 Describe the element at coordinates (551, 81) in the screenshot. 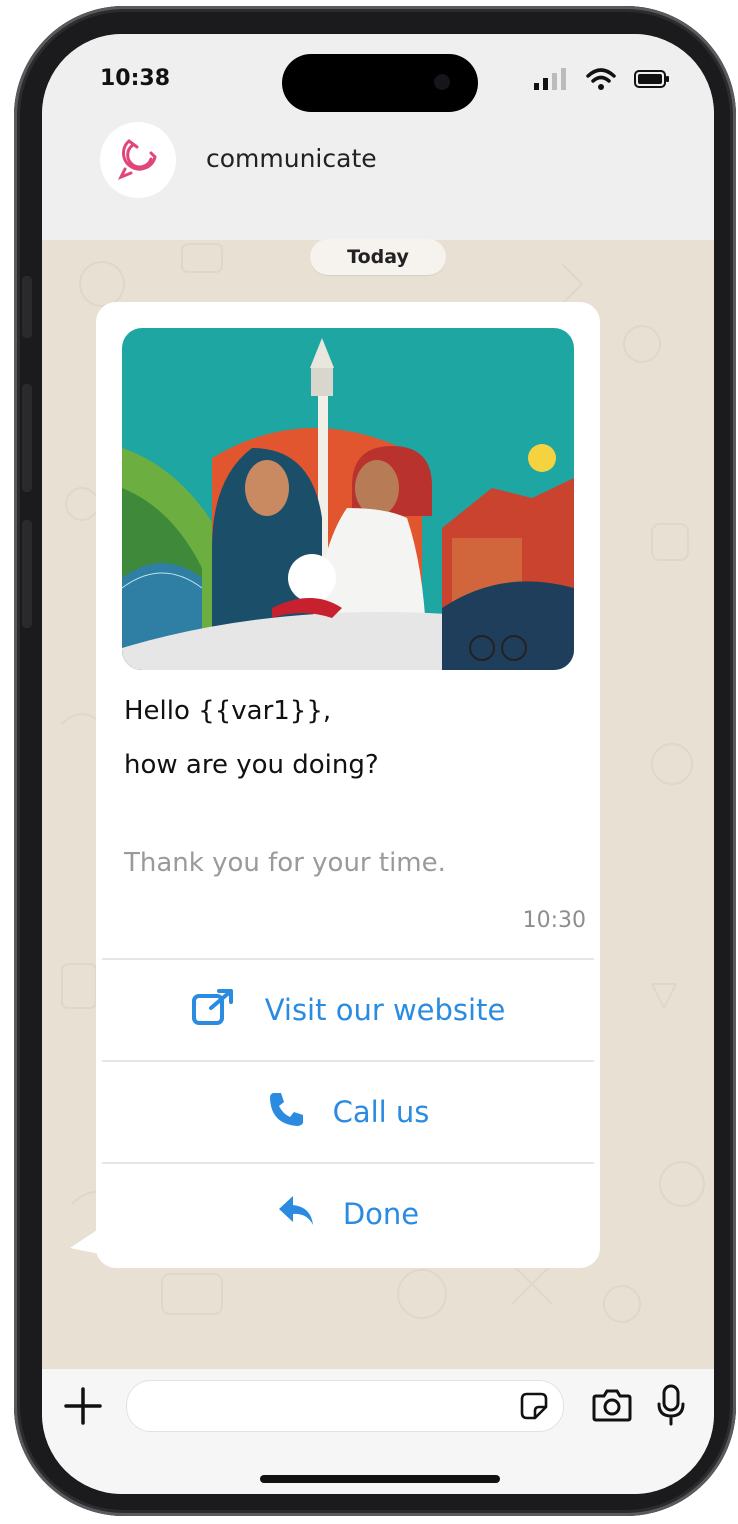

I see `signal-icon` at that location.